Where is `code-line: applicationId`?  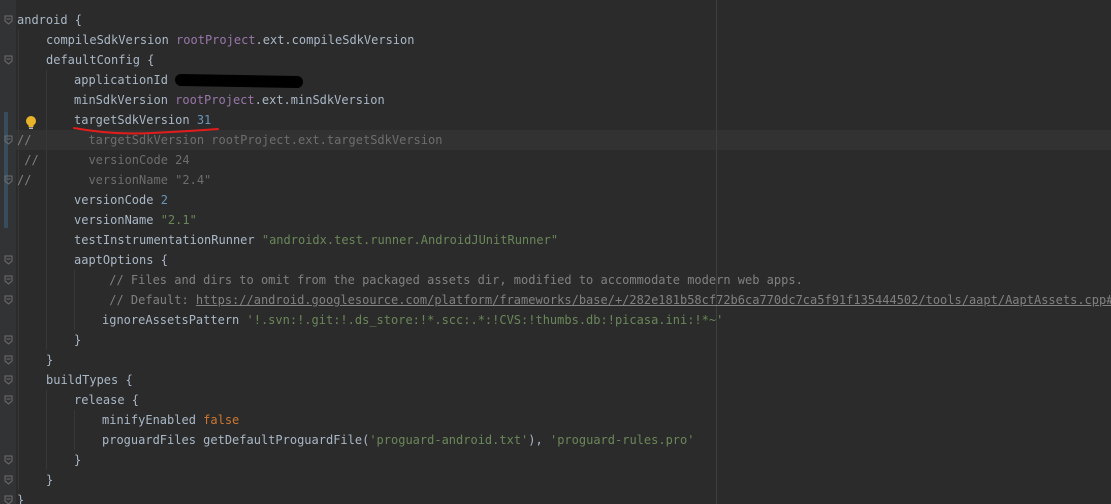
code-line: applicationId is located at coordinates (555, 80).